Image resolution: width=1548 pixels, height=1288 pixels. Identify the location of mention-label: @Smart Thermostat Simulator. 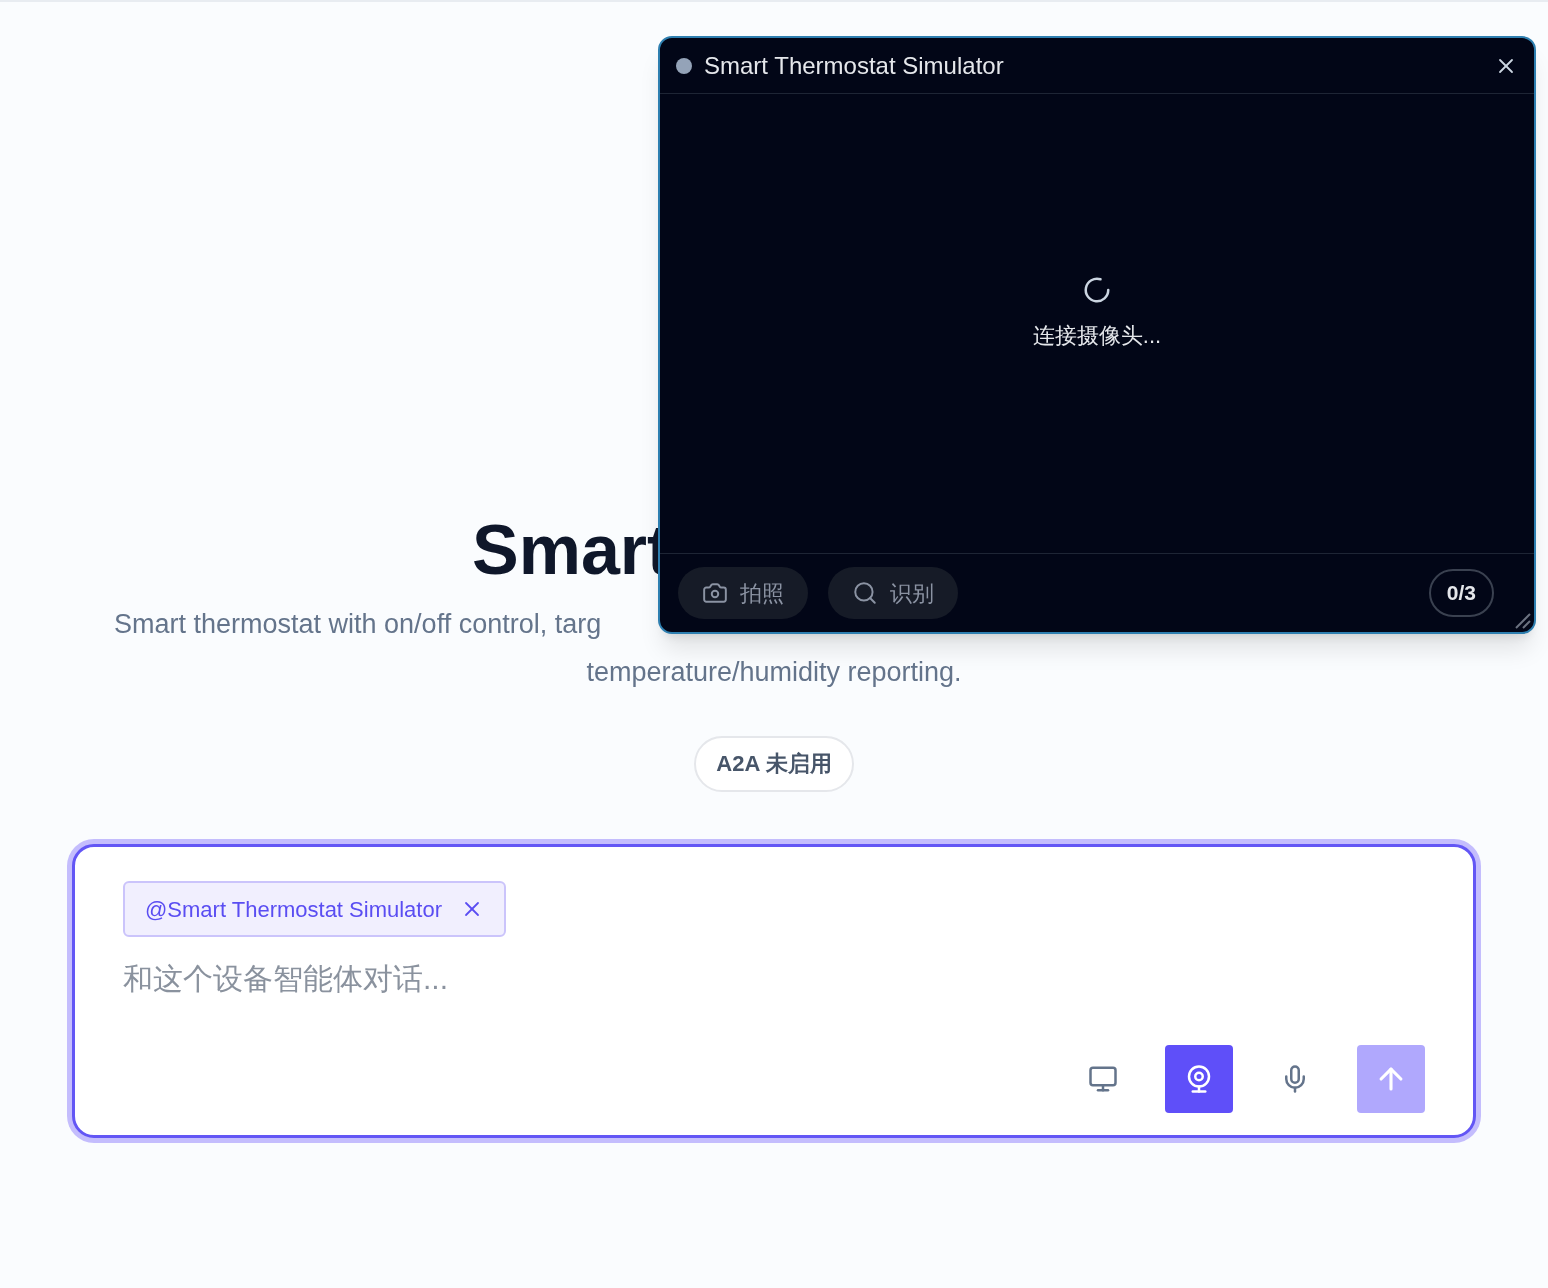
(293, 909).